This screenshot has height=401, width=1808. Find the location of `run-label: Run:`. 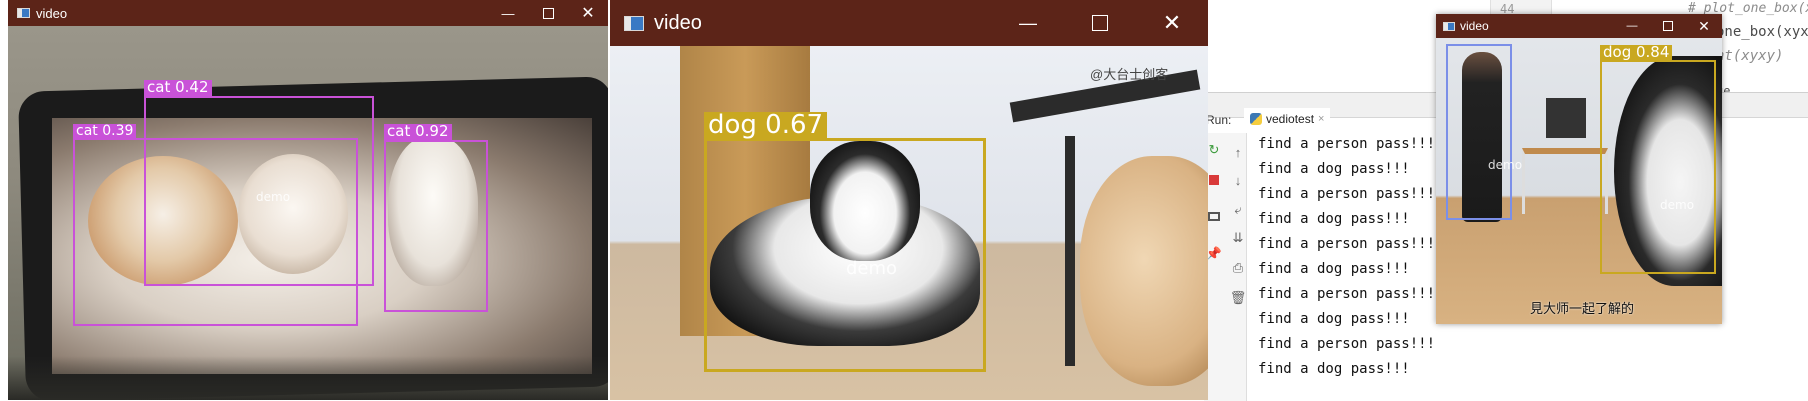

run-label: Run: is located at coordinates (1219, 120).